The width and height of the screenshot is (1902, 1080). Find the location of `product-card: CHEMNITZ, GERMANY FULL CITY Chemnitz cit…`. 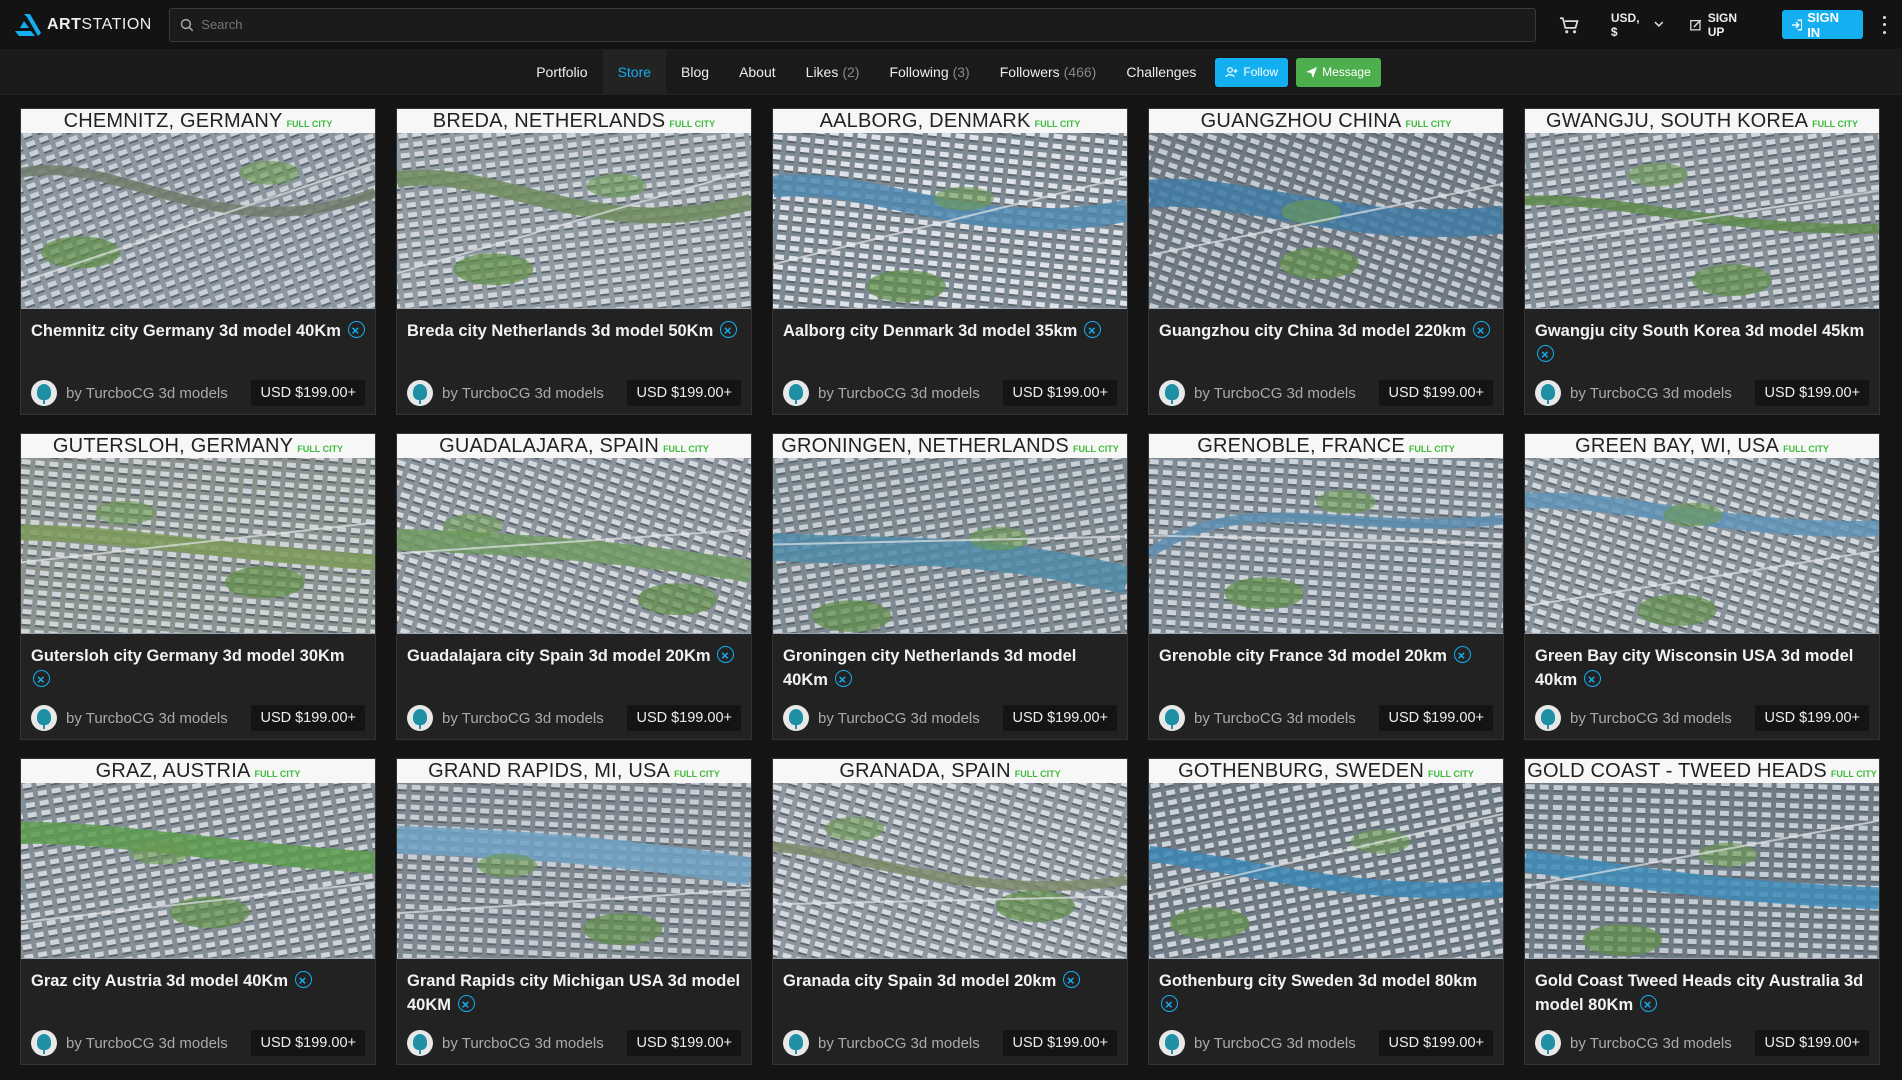

product-card: CHEMNITZ, GERMANY FULL CITY Chemnitz cit… is located at coordinates (198, 261).